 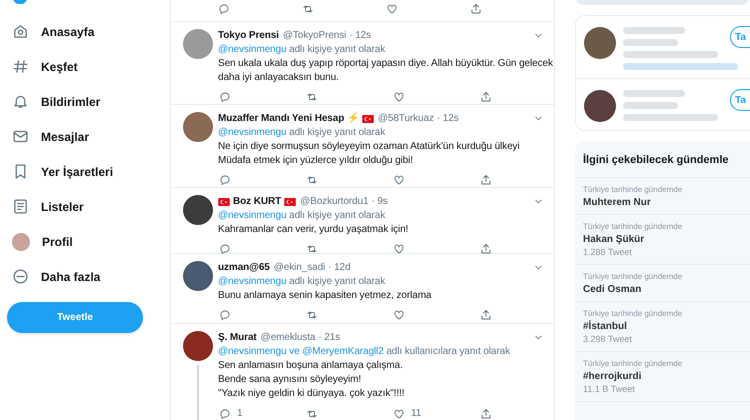 I want to click on user-name: Boz KURT, so click(x=257, y=202).